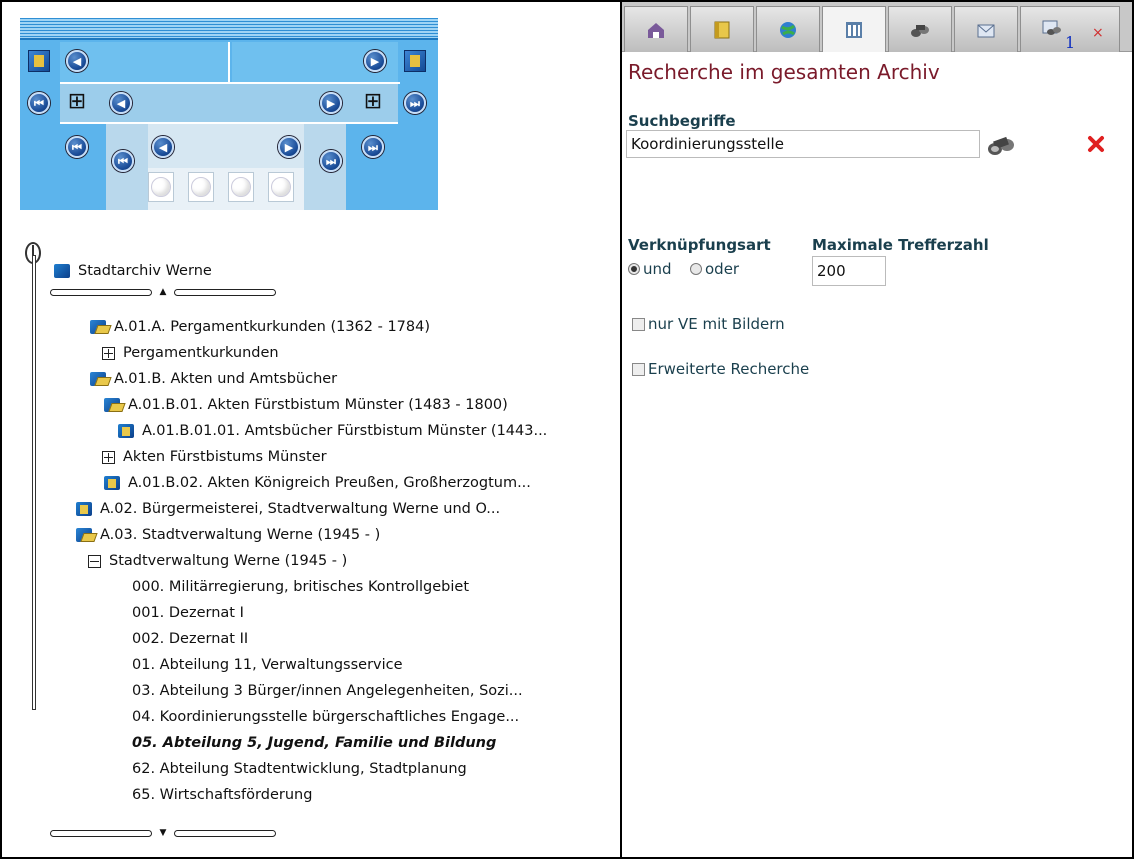 This screenshot has width=1134, height=859. I want to click on tree-root: Stadtarchiv Werne, so click(133, 271).